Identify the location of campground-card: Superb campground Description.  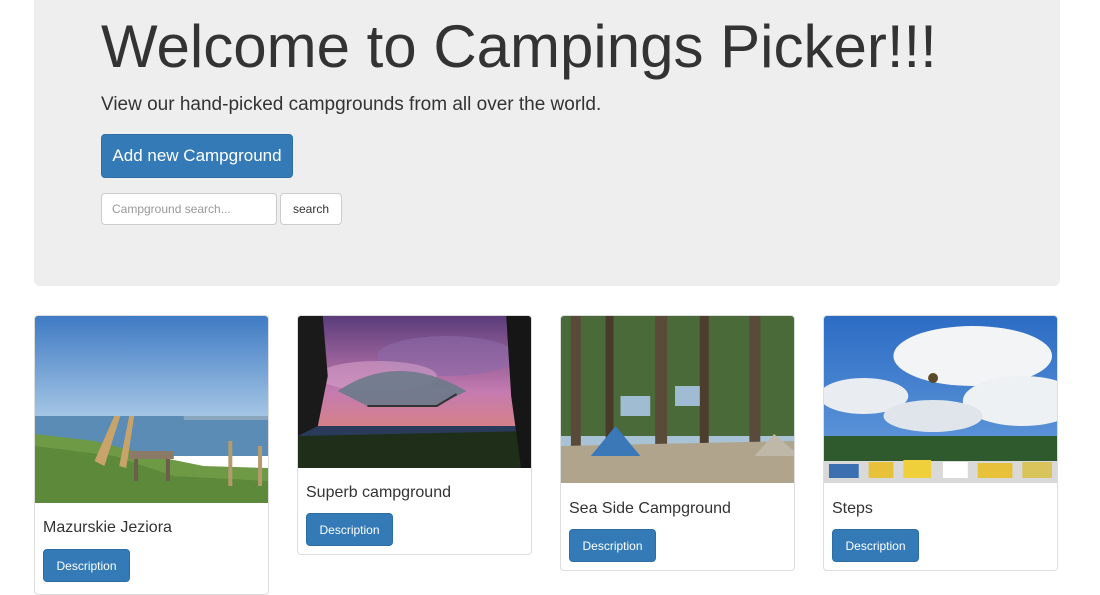
(414, 435).